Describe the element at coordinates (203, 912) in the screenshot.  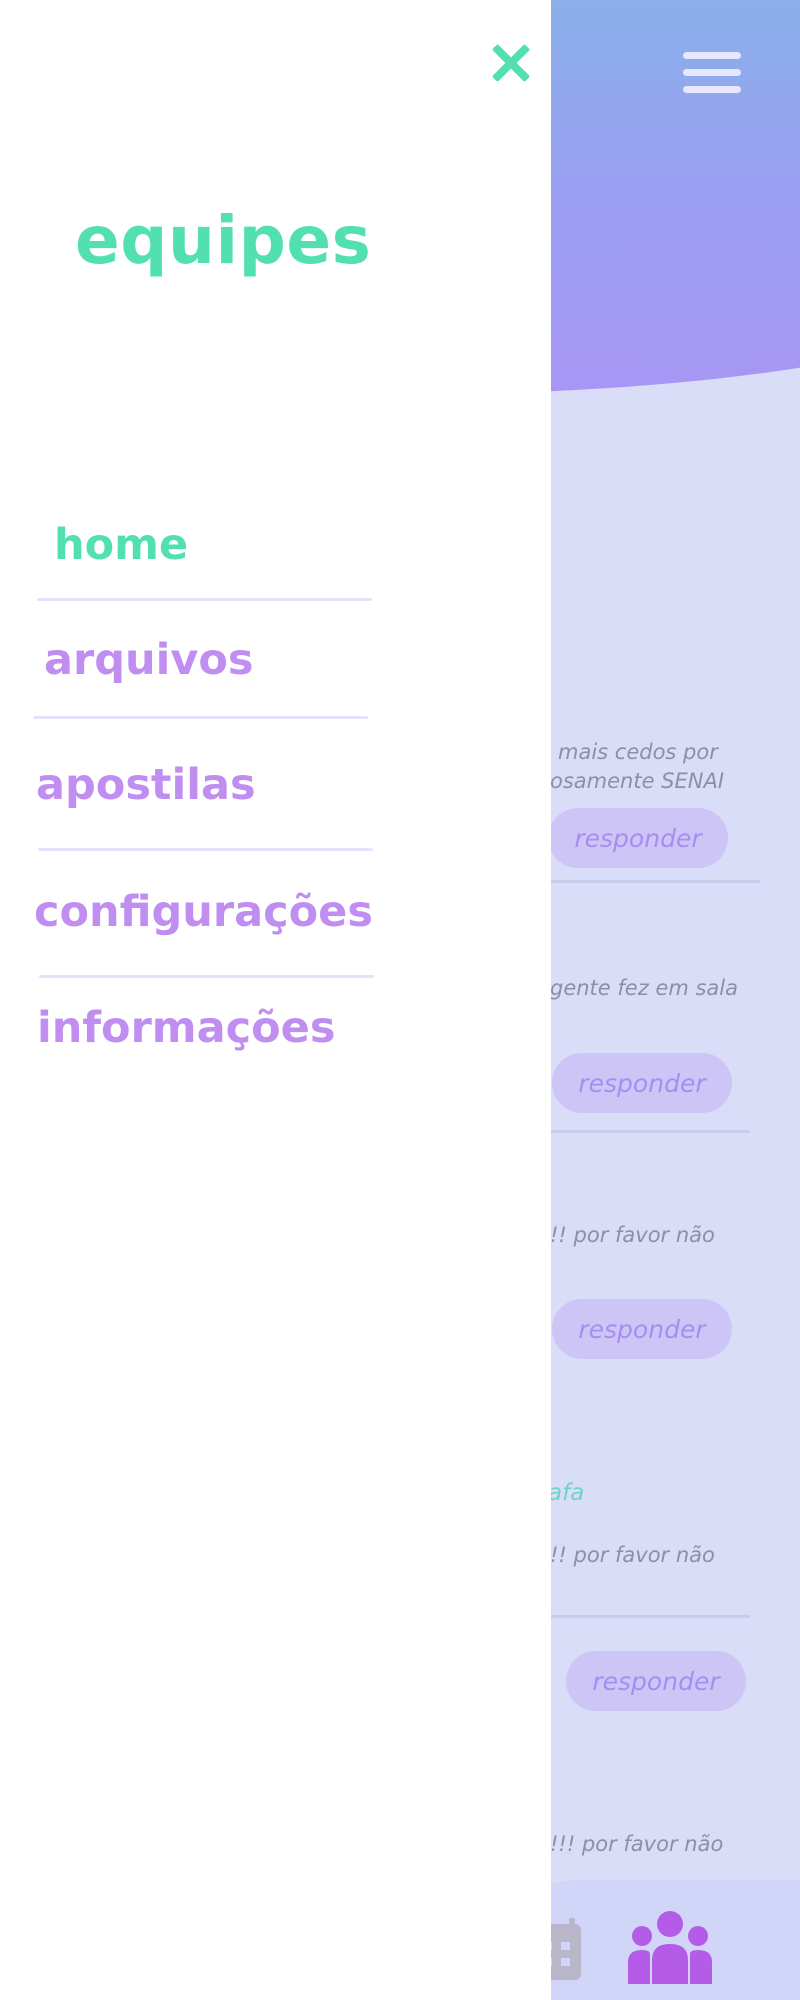
I see `menu-item-configuracoes: configurações` at that location.